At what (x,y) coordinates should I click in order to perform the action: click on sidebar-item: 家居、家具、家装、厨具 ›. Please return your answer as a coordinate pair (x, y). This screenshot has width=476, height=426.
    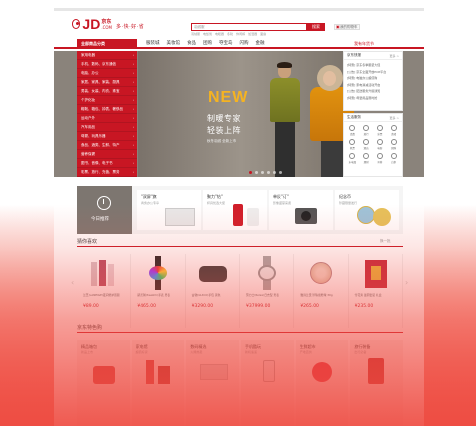
    Looking at the image, I should click on (107, 82).